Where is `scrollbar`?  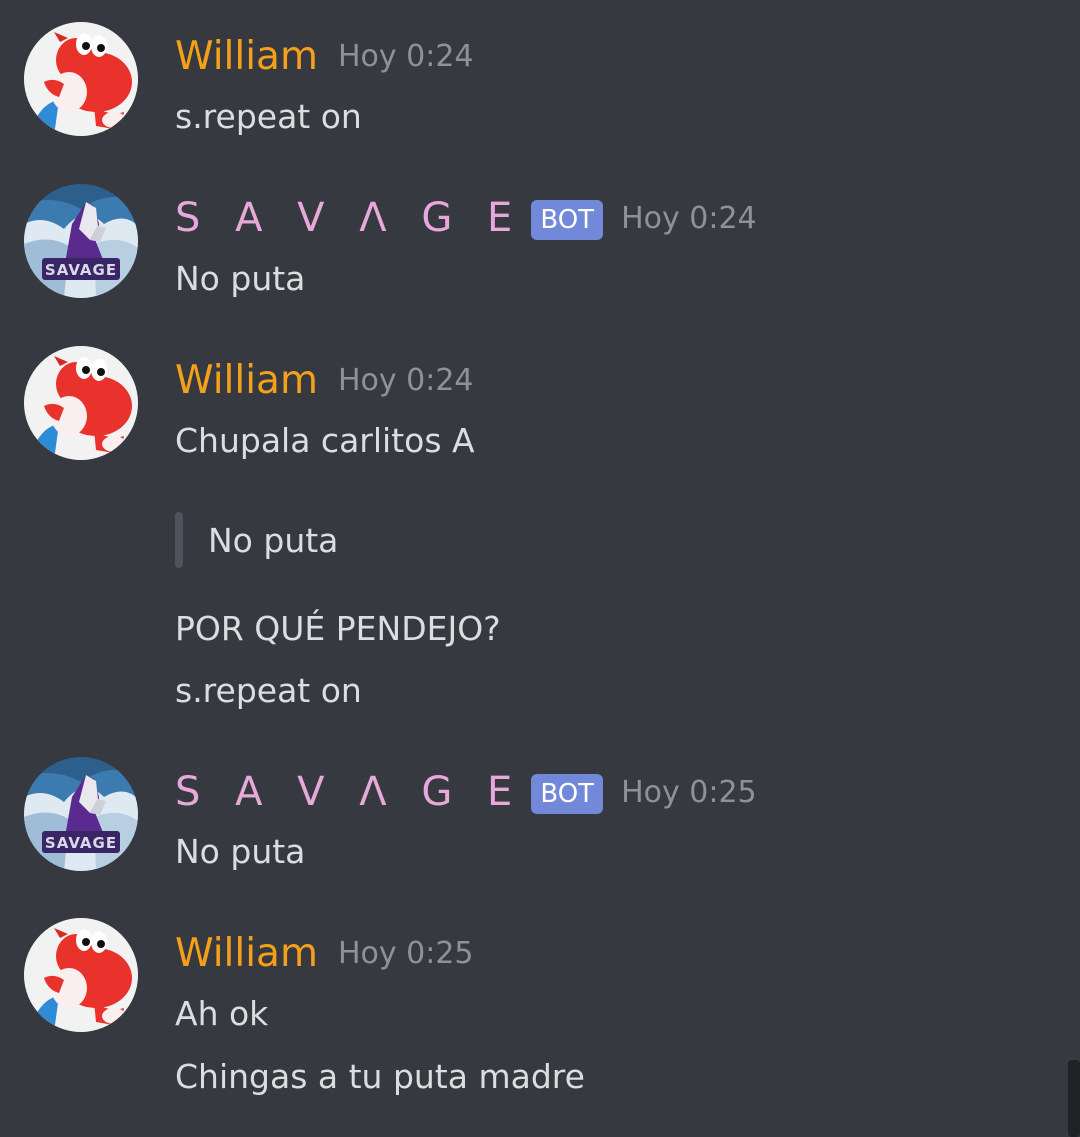
scrollbar is located at coordinates (1074, 1098).